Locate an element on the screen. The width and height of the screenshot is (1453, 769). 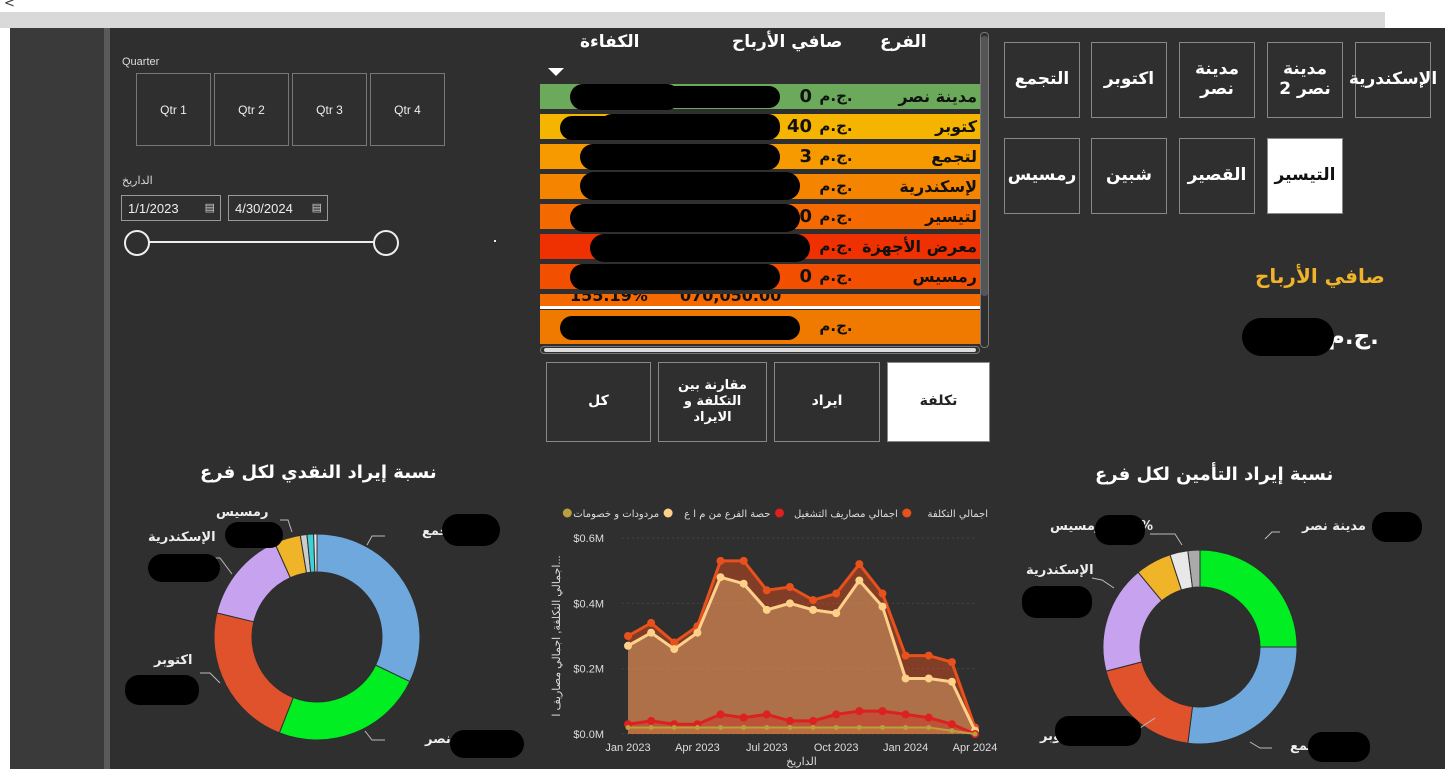
x-tick-label: Apr 2023 is located at coordinates (697, 748).